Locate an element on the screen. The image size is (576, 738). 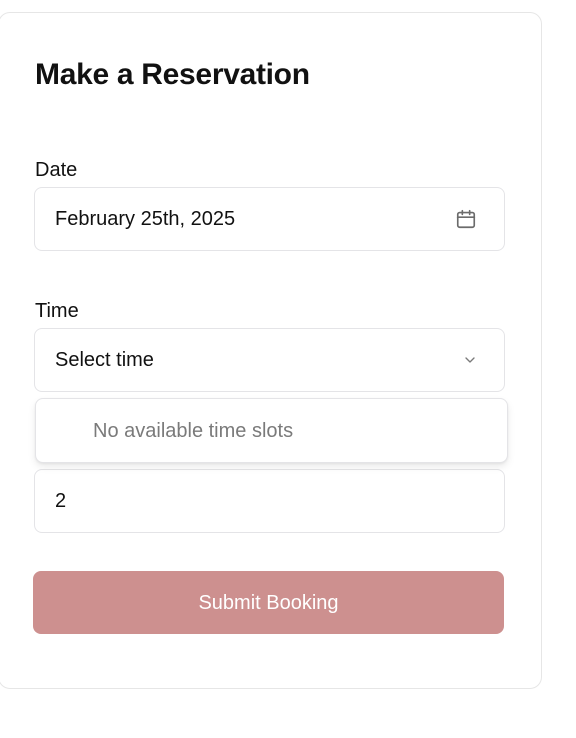
time-dropdown-menu: No available time slots is located at coordinates (271, 430).